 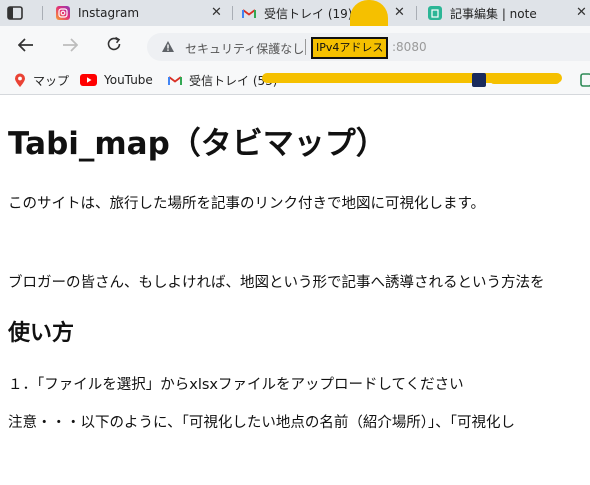 What do you see at coordinates (144, 13) in the screenshot?
I see `tab-instagram: Instagram ✕` at bounding box center [144, 13].